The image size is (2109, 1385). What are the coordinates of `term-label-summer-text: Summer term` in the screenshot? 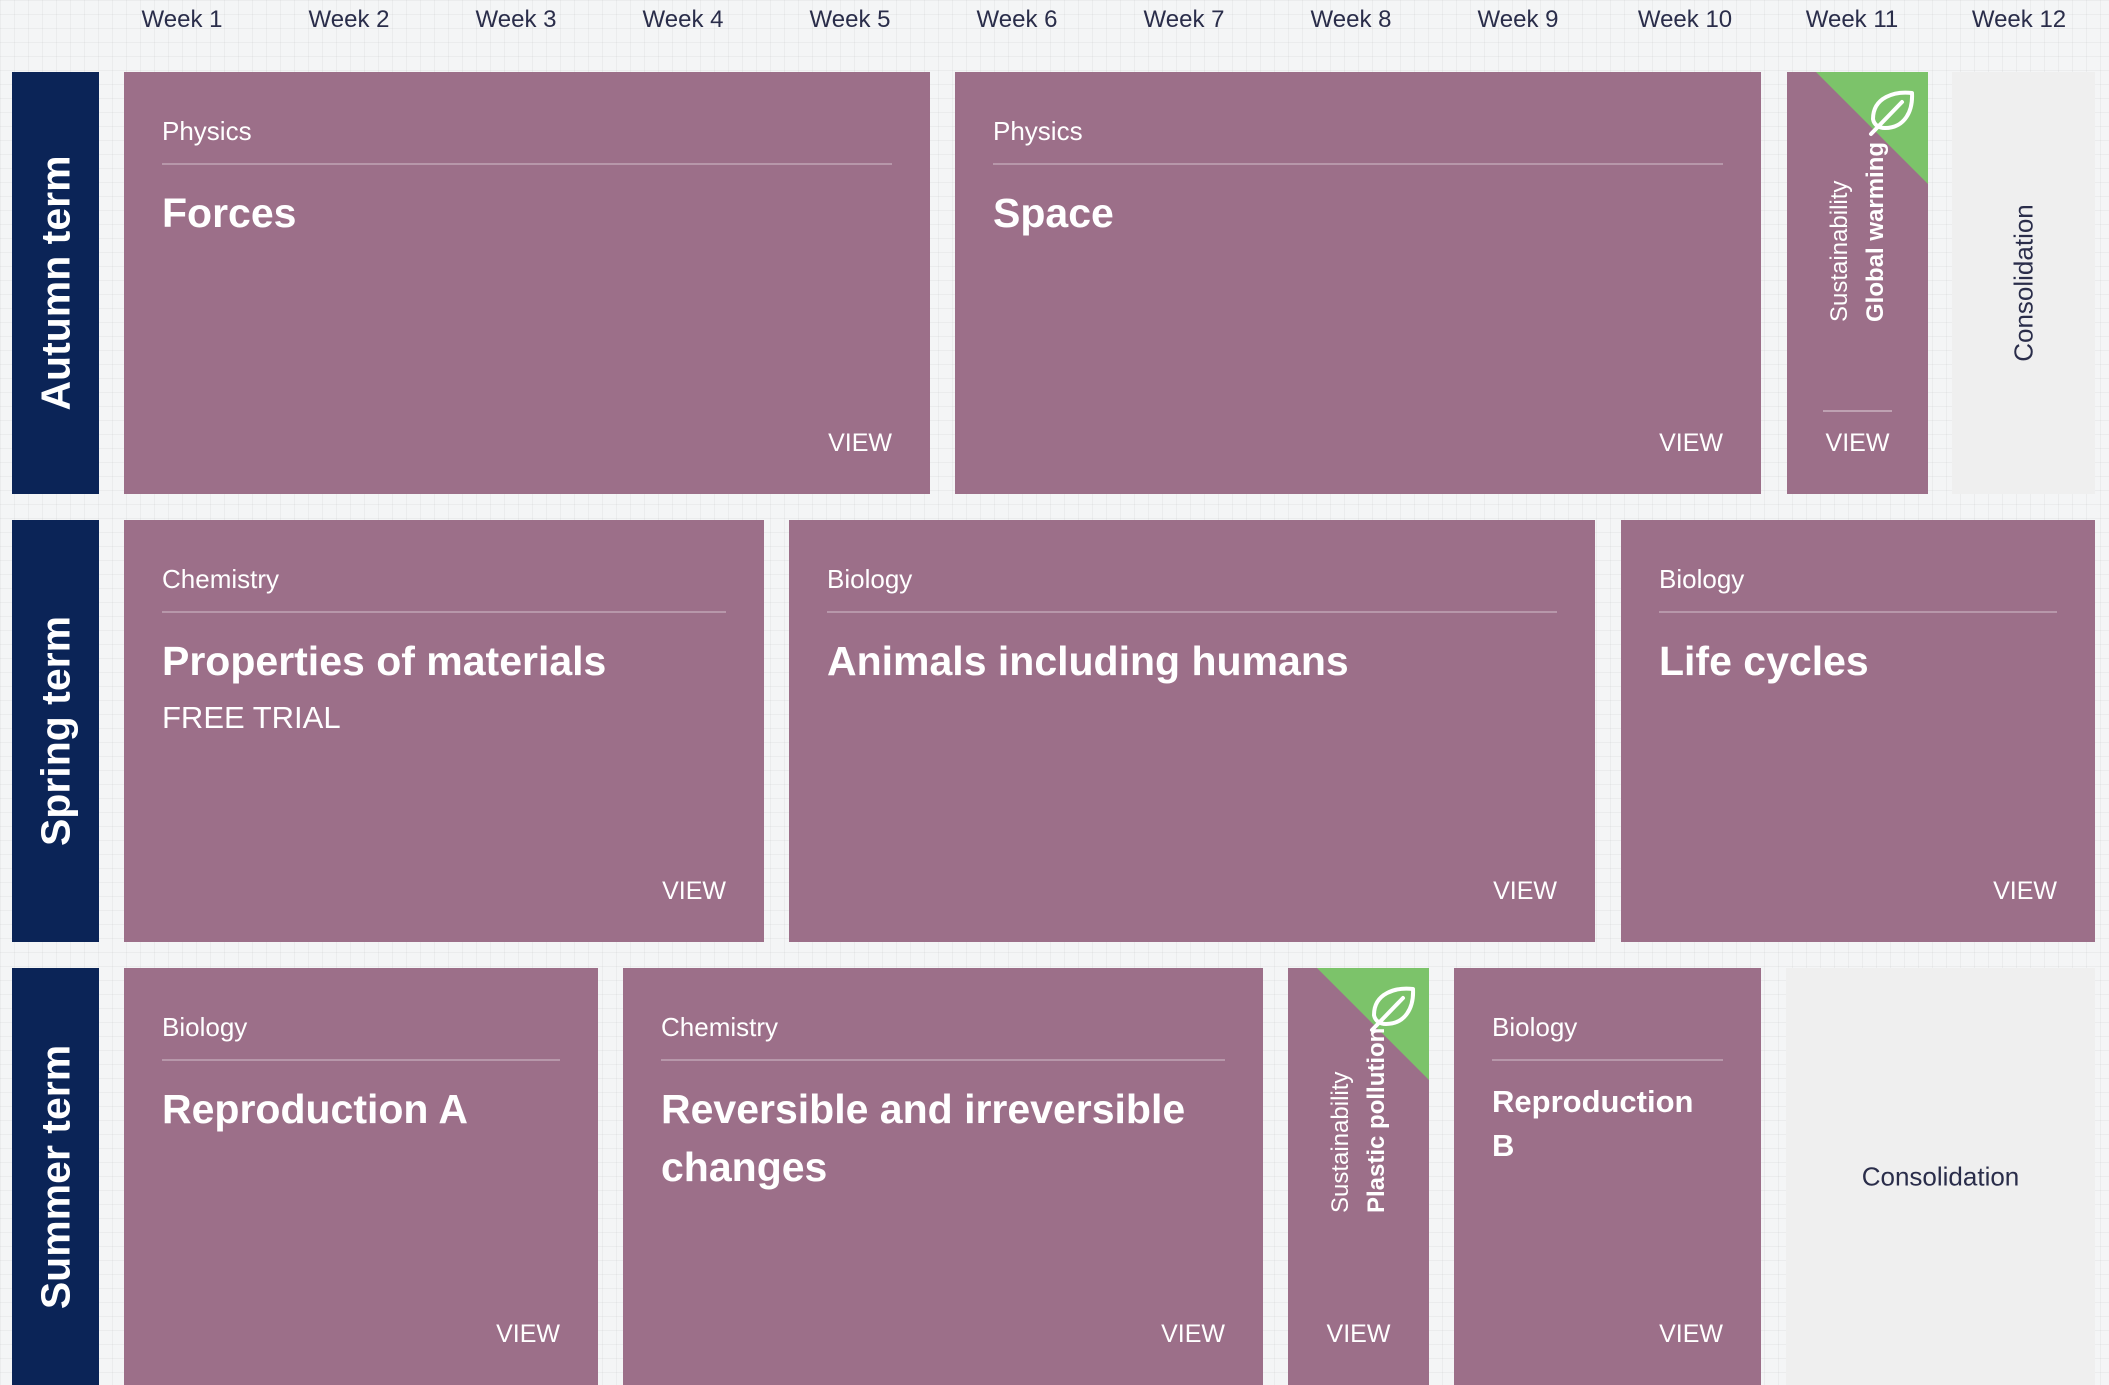 It's located at (55, 1176).